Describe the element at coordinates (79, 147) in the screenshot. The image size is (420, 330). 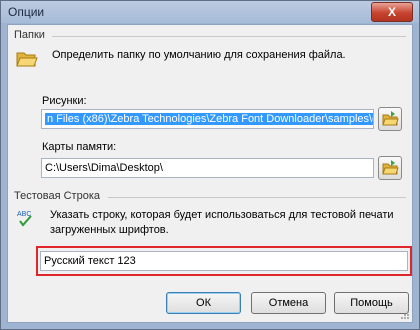
I see `memory-cards-label: Карты памяти:` at that location.